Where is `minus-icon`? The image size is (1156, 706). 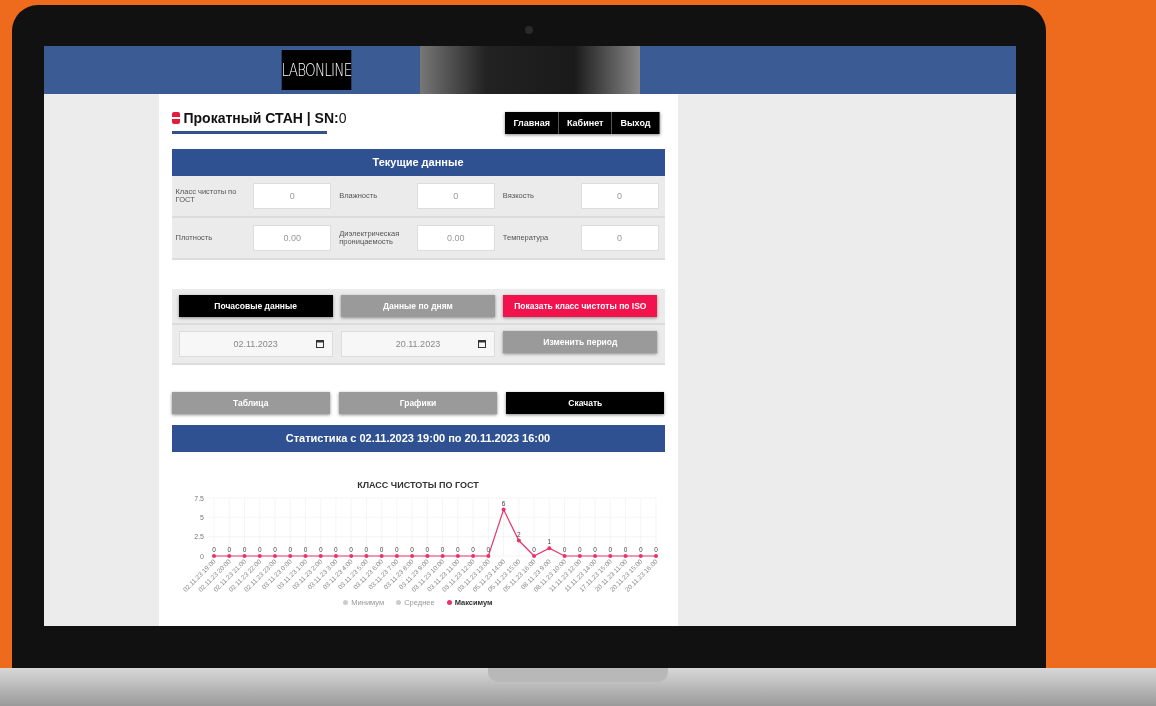
minus-icon is located at coordinates (175, 118).